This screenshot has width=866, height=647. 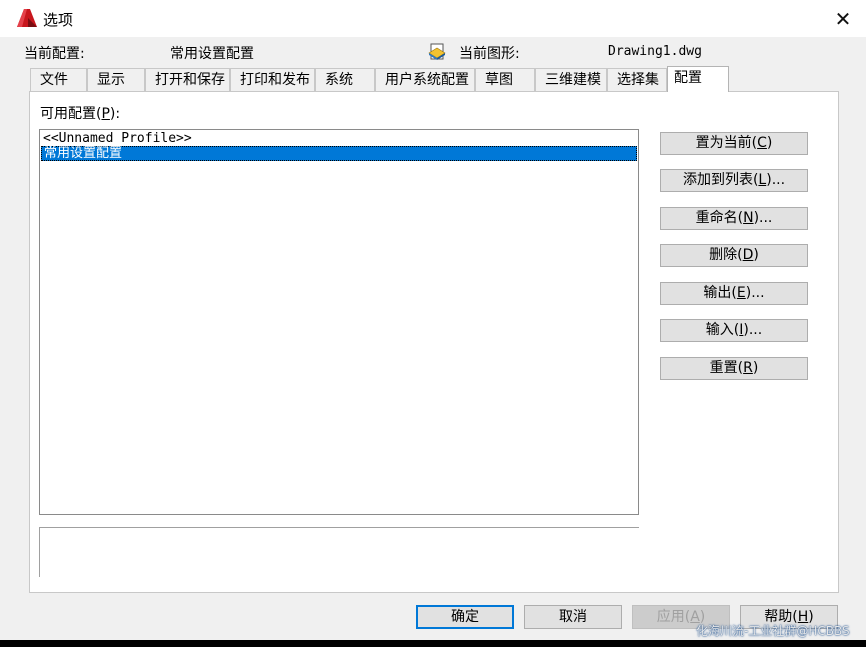 What do you see at coordinates (272, 79) in the screenshot?
I see `tab-plot-publish: 打印和发布` at bounding box center [272, 79].